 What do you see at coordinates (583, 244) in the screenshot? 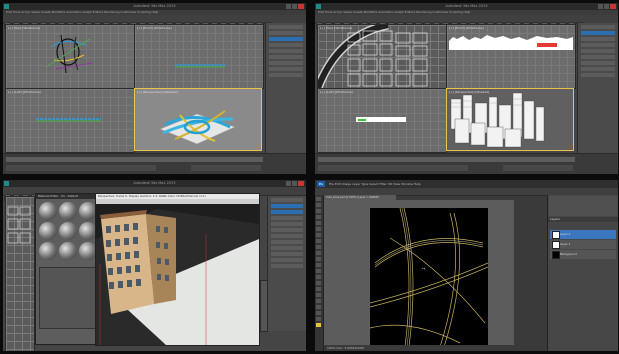
I see `layer-item: Layer 1` at bounding box center [583, 244].